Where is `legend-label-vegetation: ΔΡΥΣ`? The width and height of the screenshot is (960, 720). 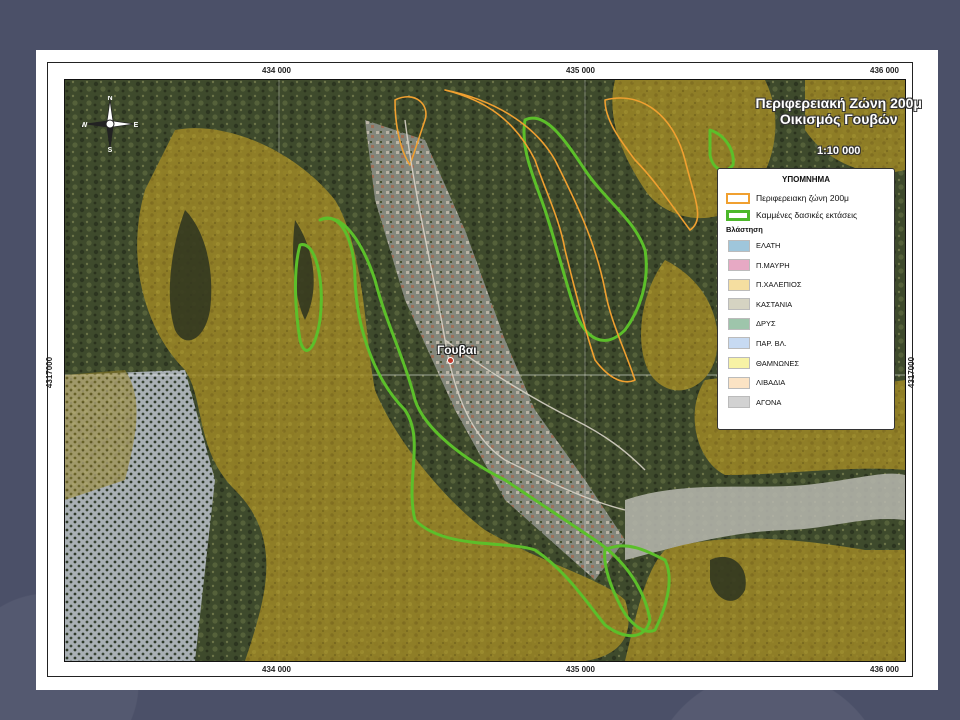 legend-label-vegetation: ΔΡΥΣ is located at coordinates (766, 324).